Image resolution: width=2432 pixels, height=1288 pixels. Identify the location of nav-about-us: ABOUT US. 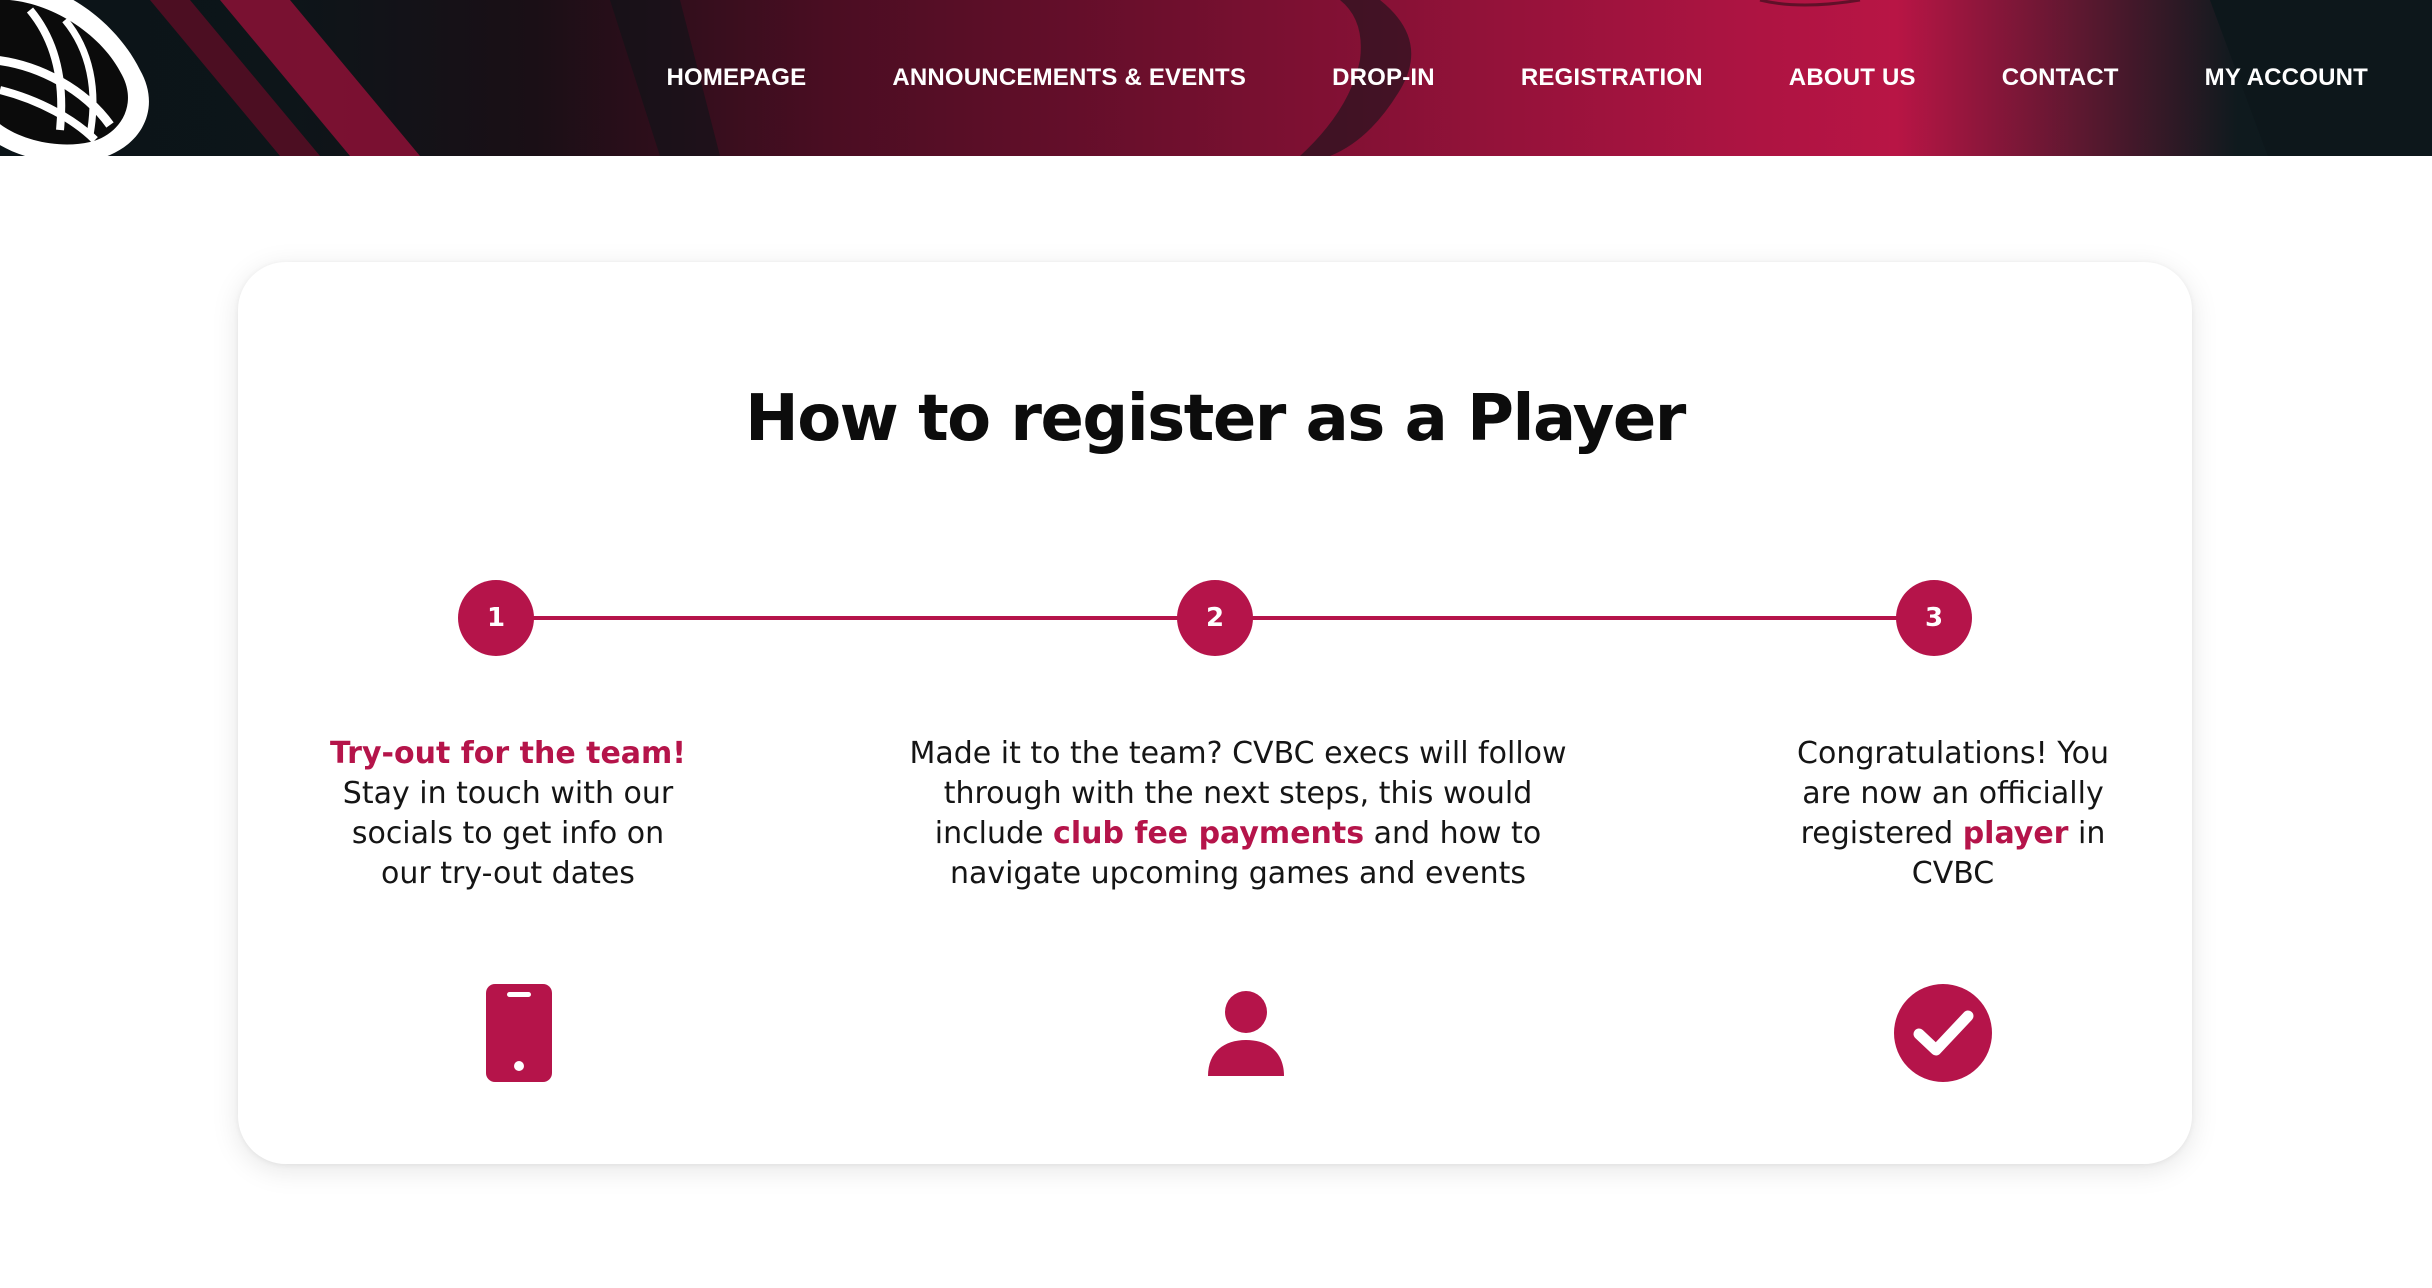
(1852, 78).